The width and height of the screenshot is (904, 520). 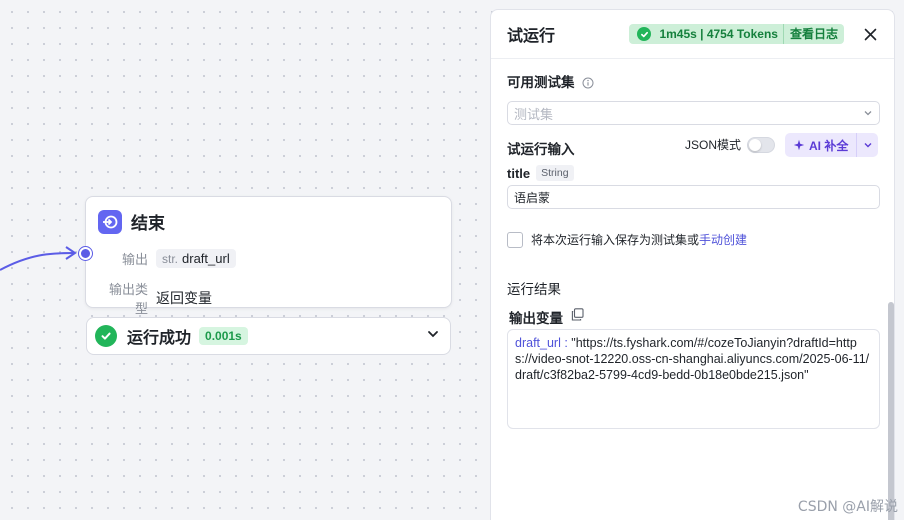 I want to click on node-title: 结束, so click(x=148, y=223).